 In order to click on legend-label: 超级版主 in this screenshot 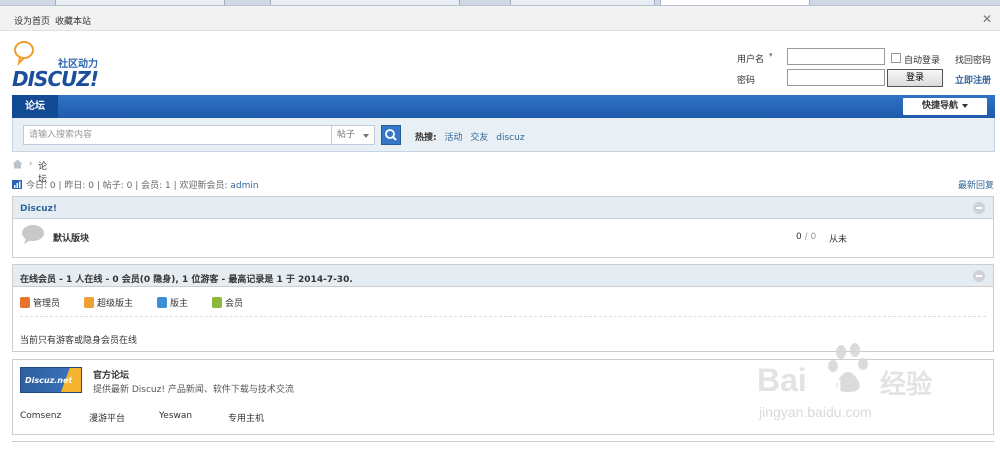, I will do `click(115, 304)`.